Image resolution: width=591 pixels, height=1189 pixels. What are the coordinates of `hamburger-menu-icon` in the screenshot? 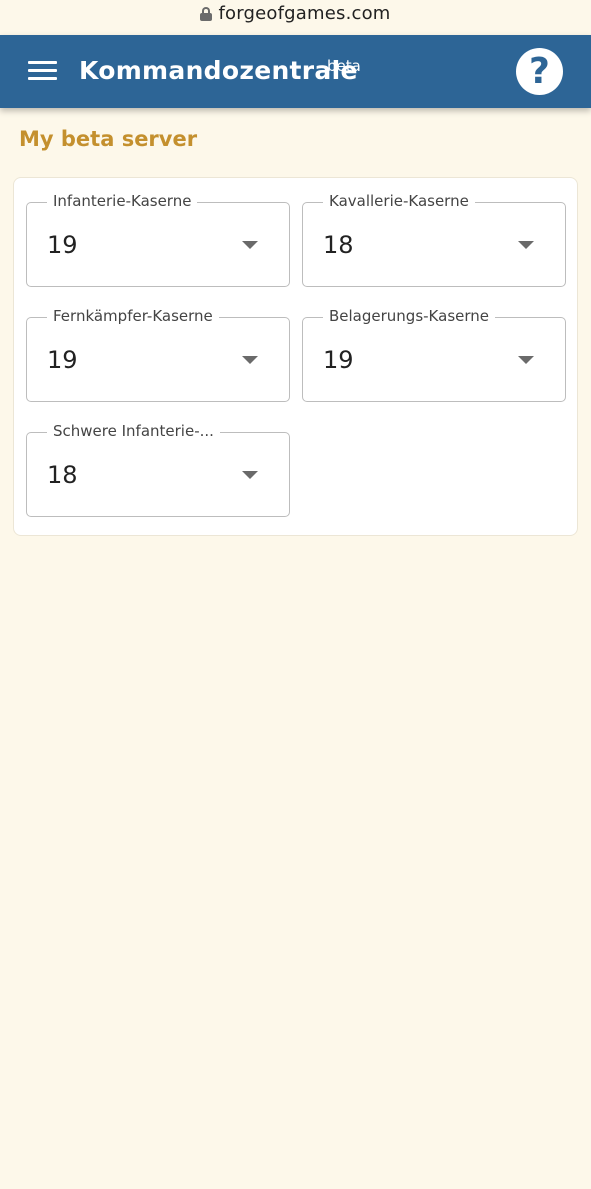 It's located at (42, 71).